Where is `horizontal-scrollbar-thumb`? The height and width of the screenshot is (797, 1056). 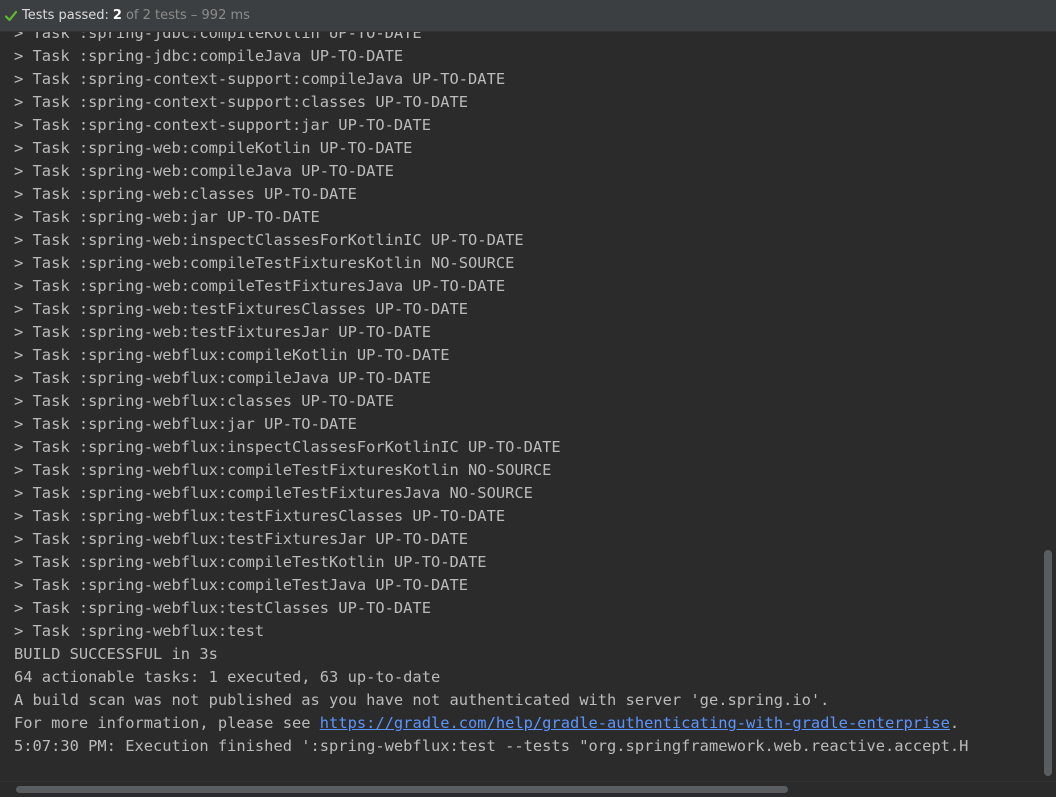 horizontal-scrollbar-thumb is located at coordinates (402, 789).